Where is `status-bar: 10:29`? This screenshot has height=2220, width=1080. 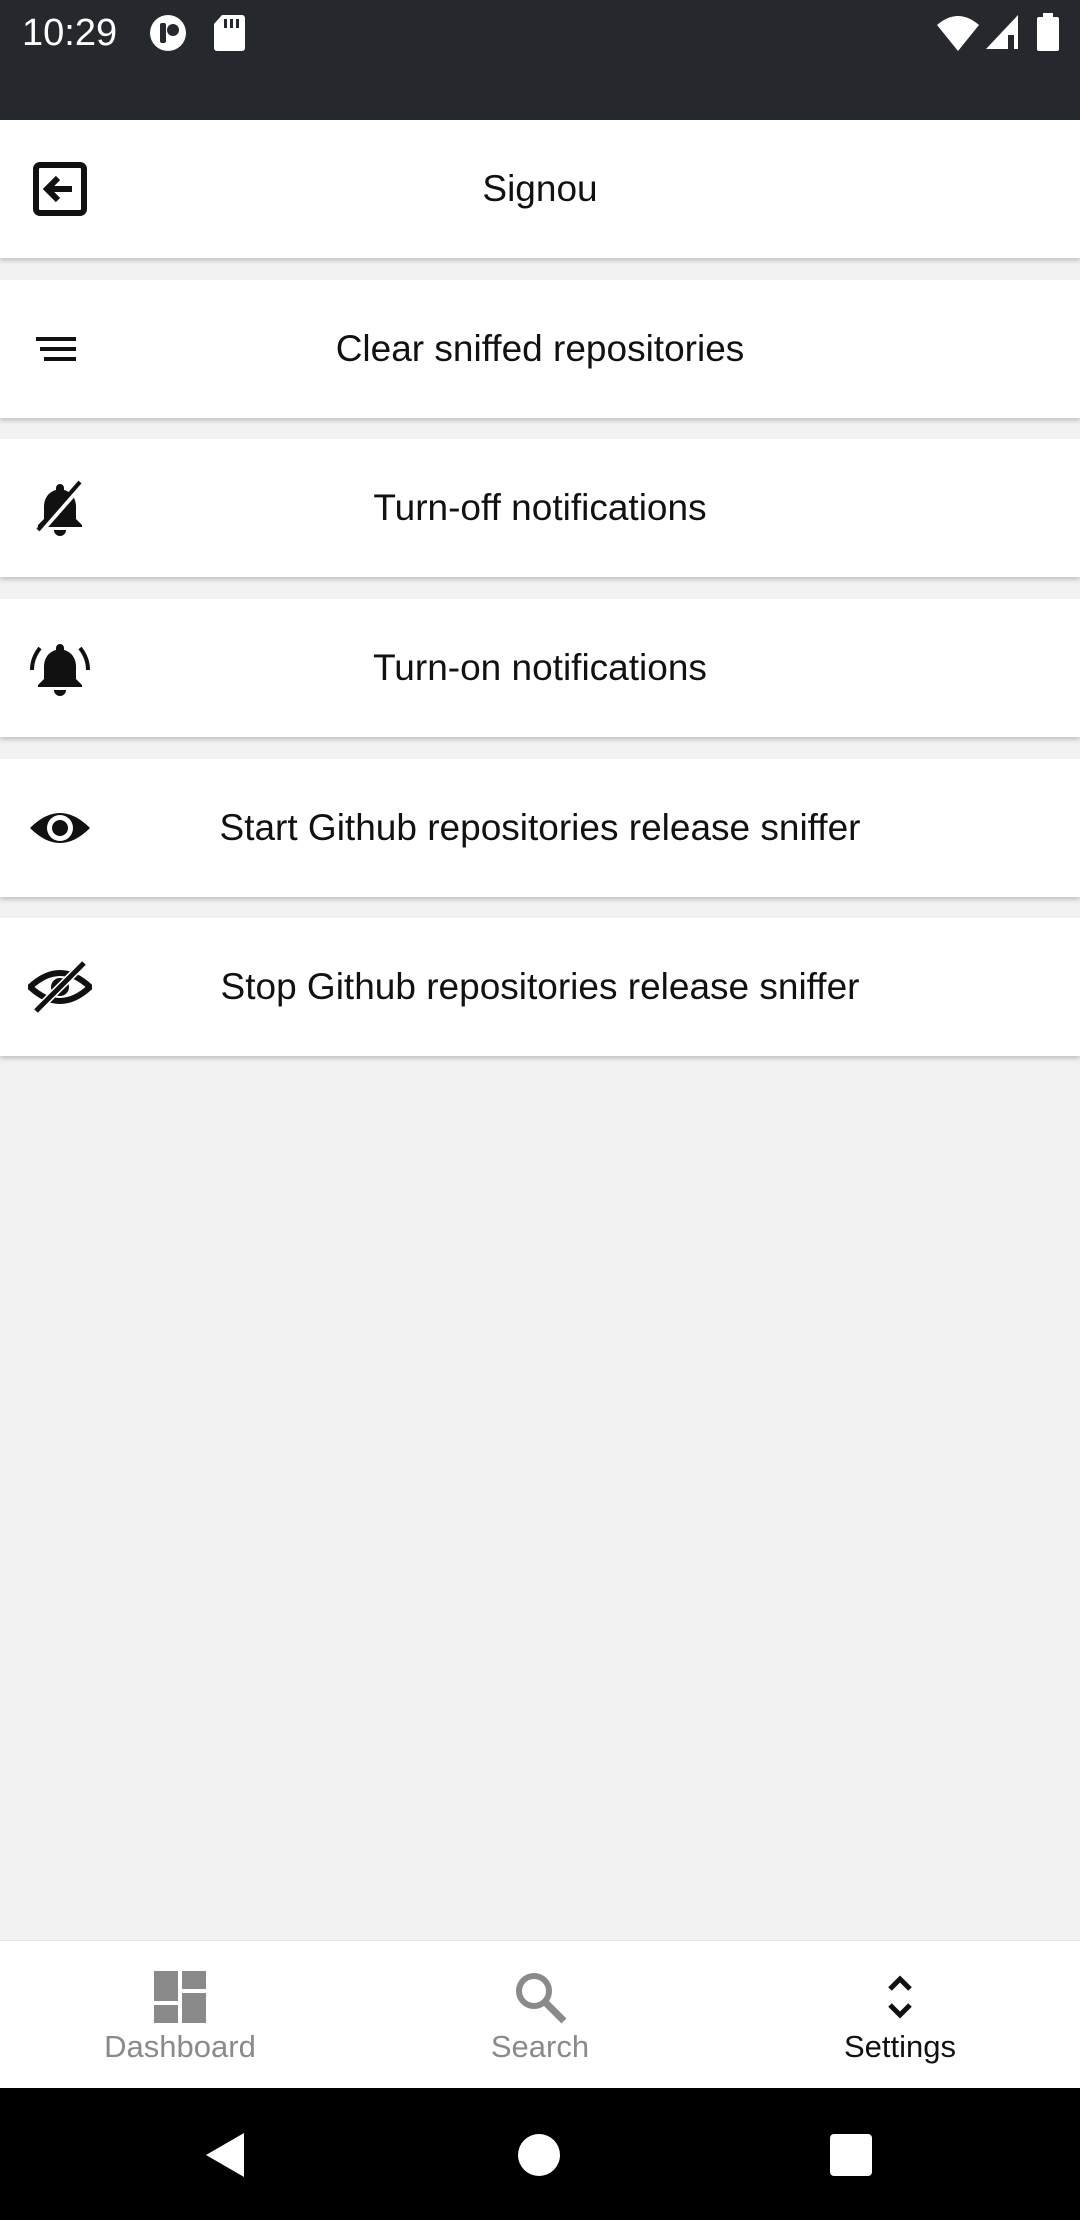 status-bar: 10:29 is located at coordinates (540, 60).